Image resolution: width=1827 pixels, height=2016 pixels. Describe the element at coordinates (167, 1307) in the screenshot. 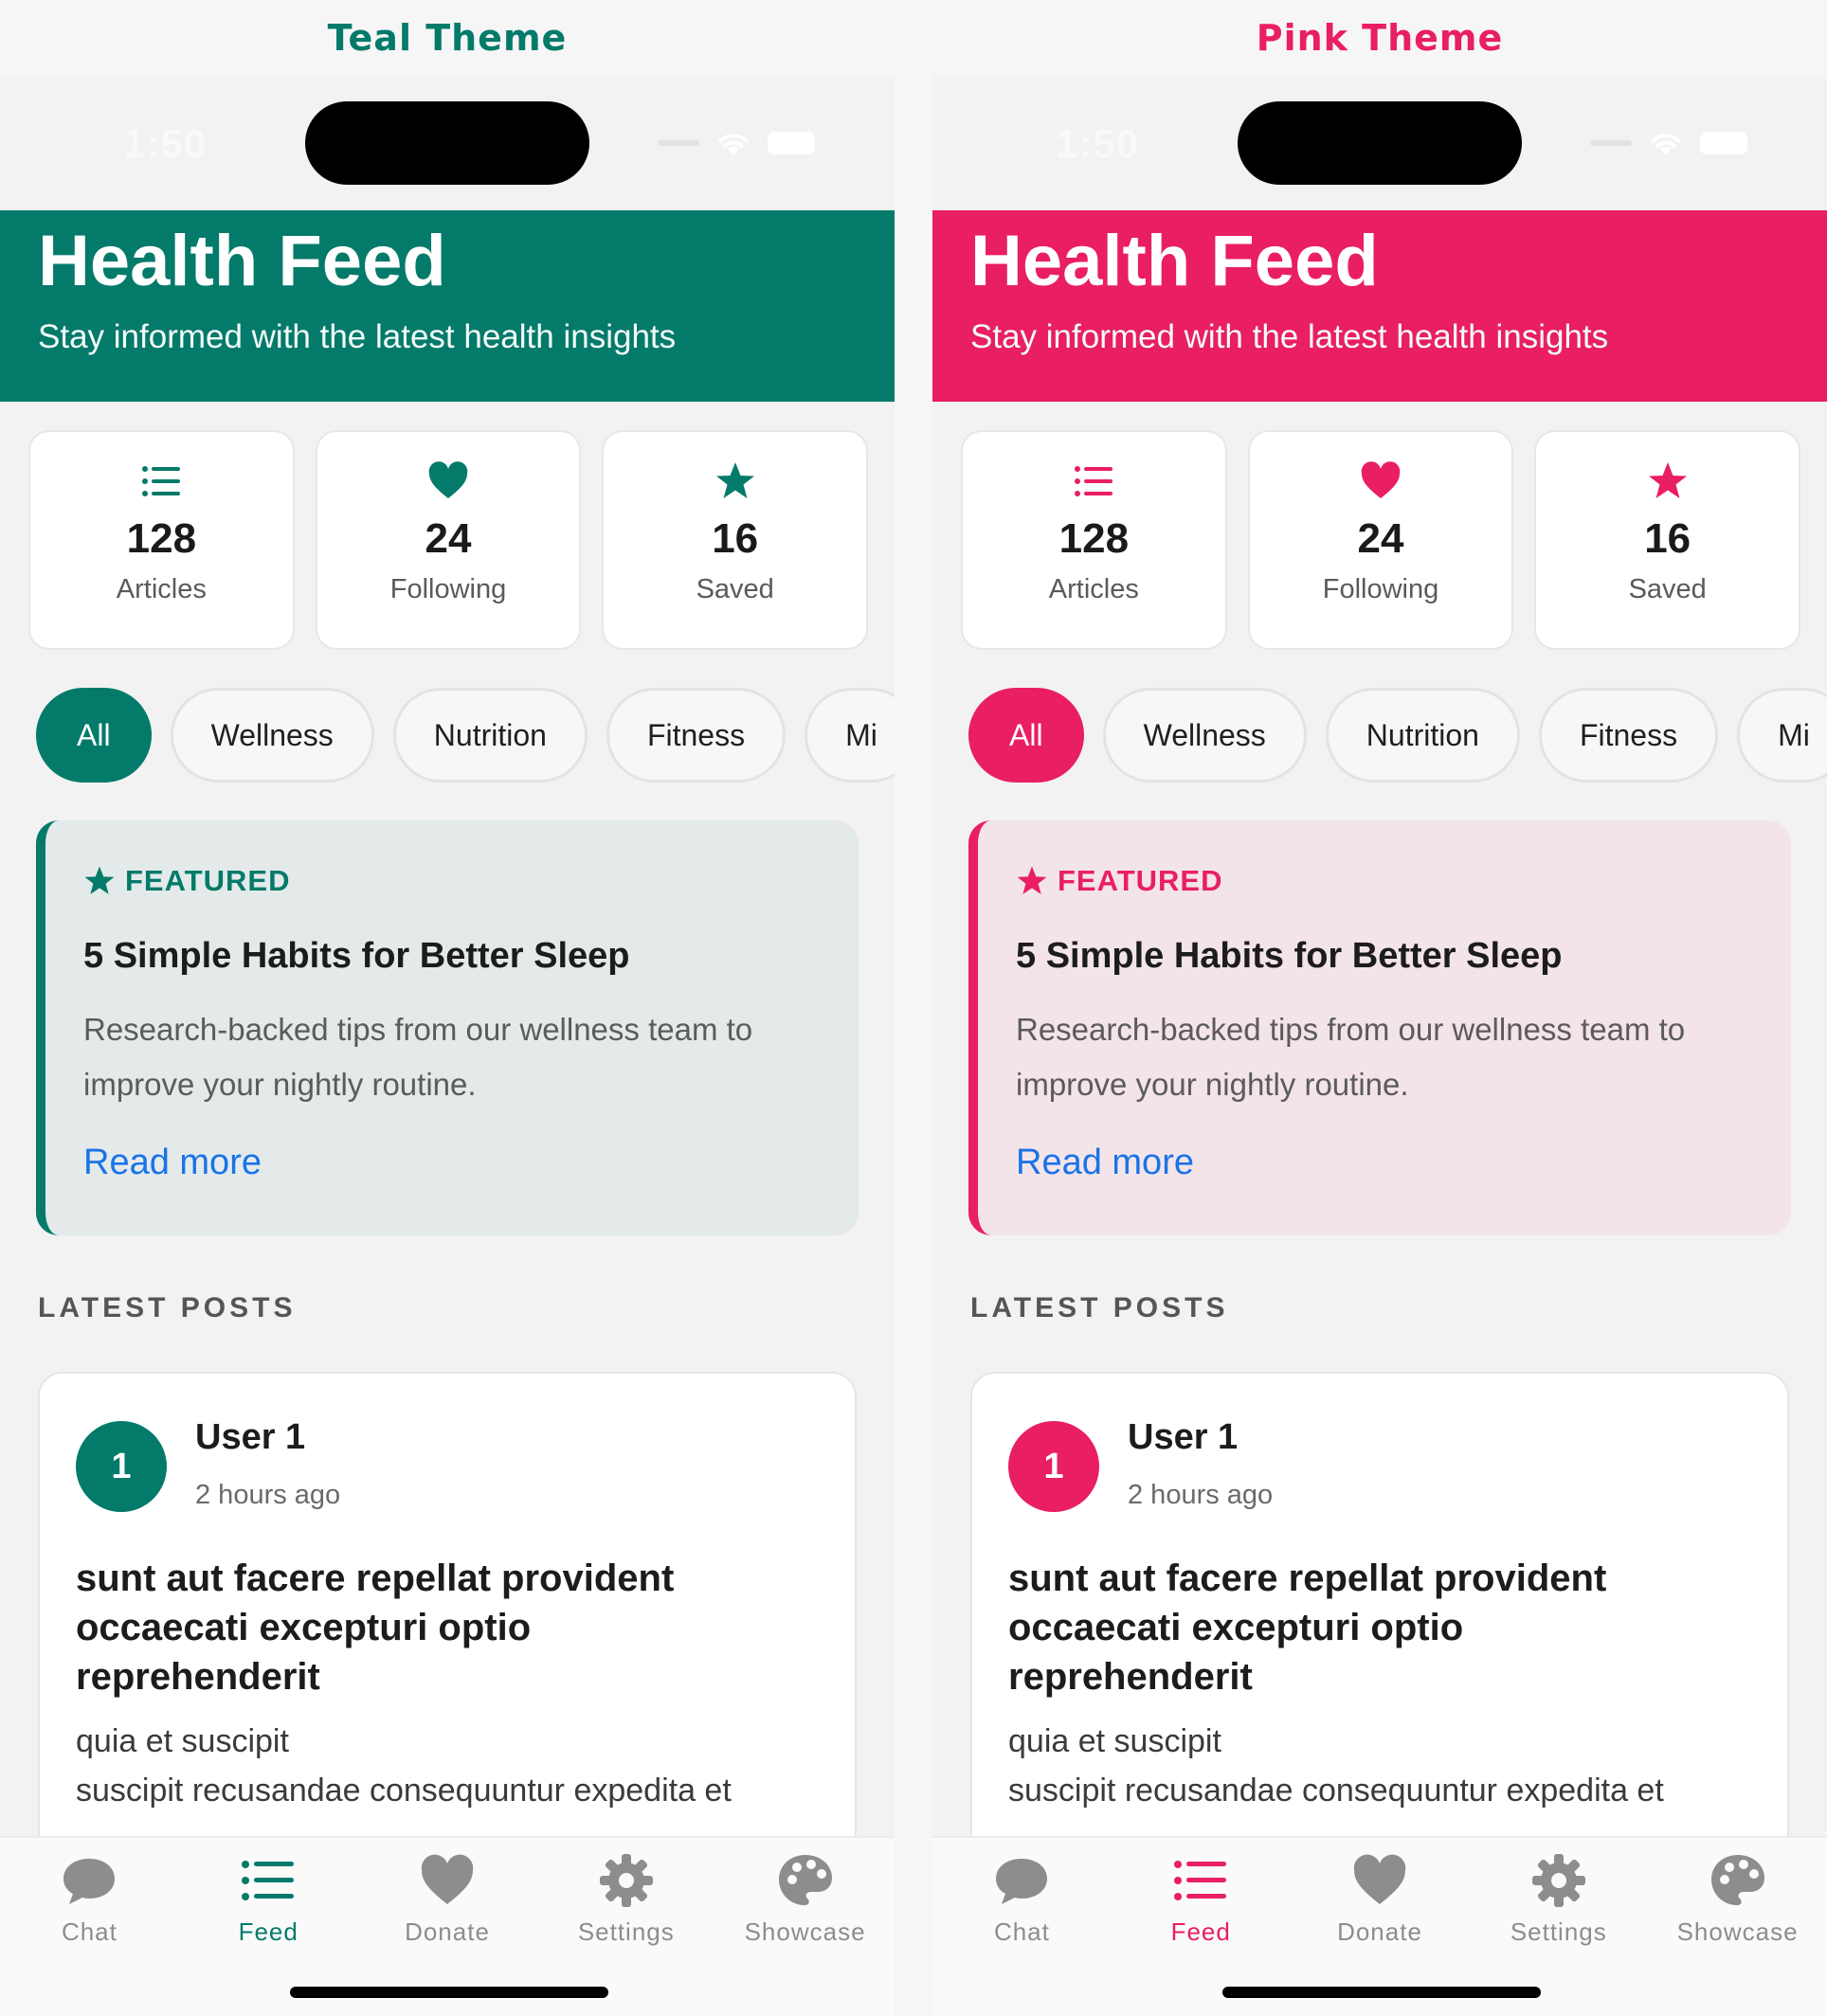

I see `section-label: LATEST POSTS` at that location.